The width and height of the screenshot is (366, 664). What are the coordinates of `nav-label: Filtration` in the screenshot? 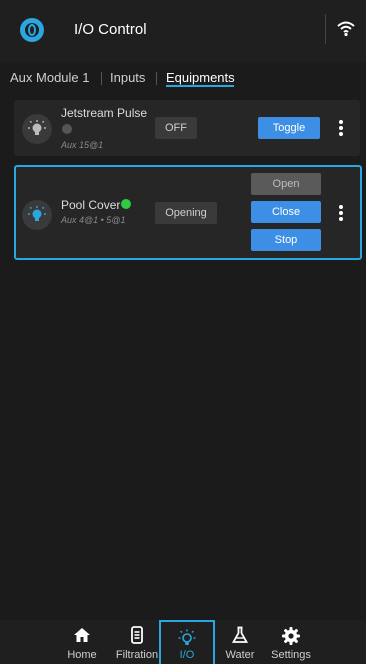 It's located at (137, 655).